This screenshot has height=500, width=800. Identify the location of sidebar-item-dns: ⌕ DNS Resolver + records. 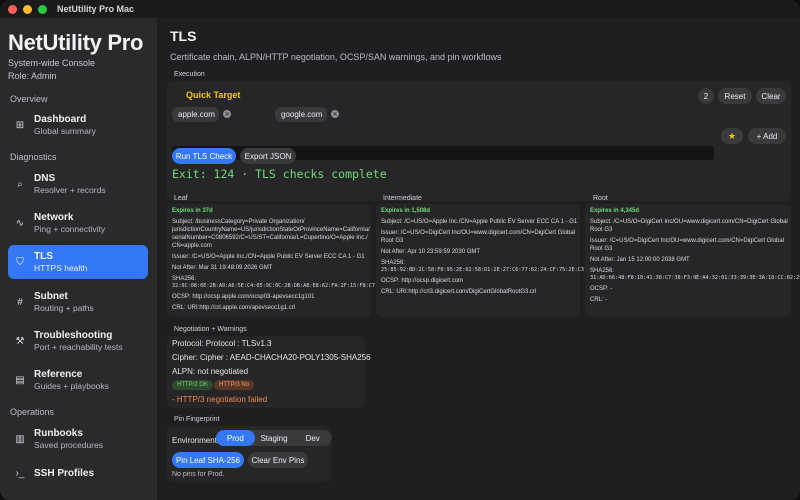
(78, 184).